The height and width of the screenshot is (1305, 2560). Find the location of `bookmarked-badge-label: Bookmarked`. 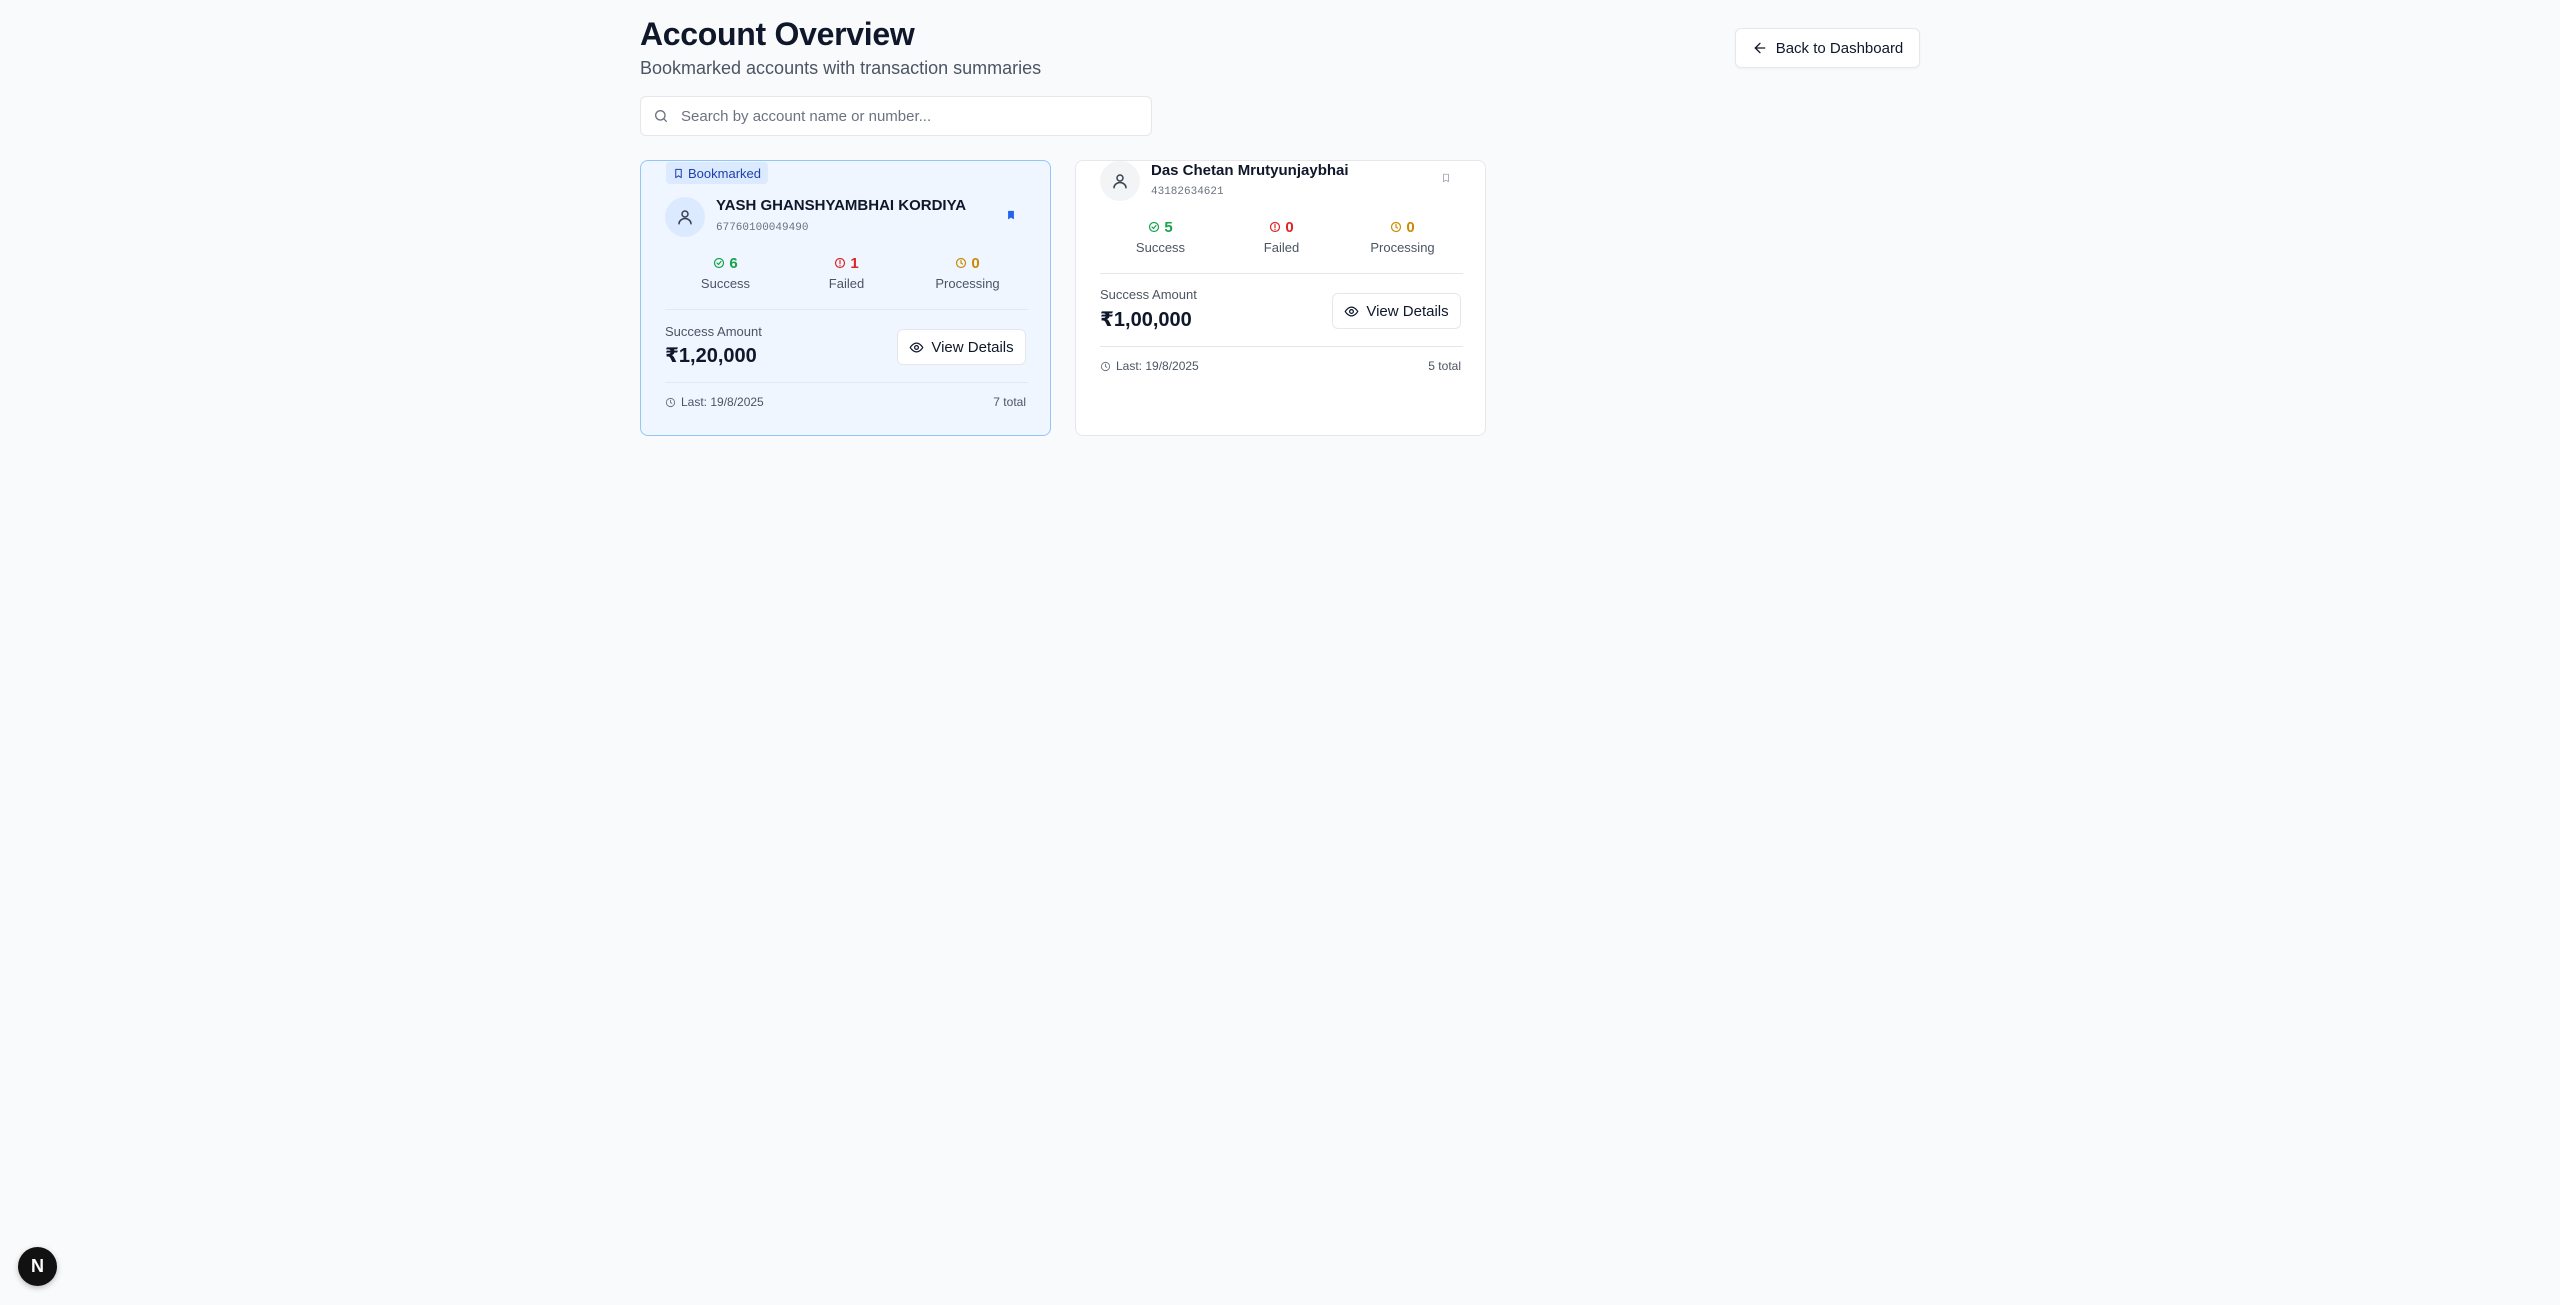

bookmarked-badge-label: Bookmarked is located at coordinates (724, 173).